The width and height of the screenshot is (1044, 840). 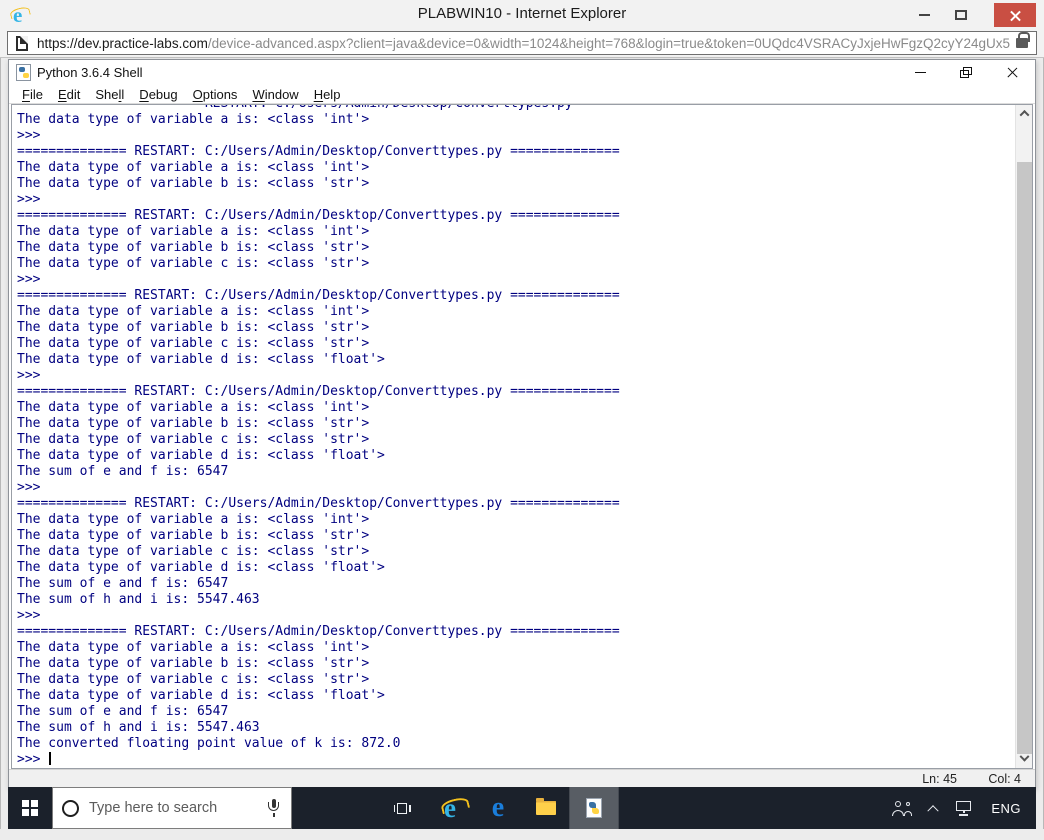 I want to click on status-column-number: Col: 4, so click(x=1004, y=779).